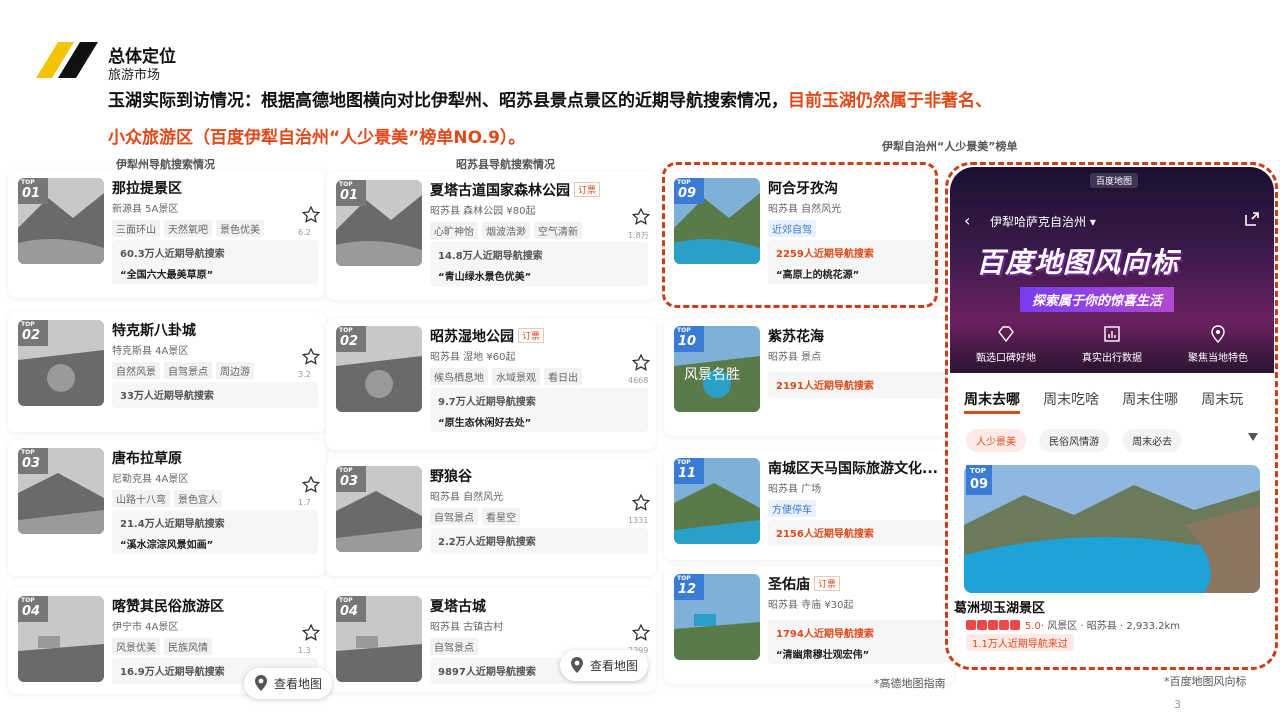 The width and height of the screenshot is (1280, 720). What do you see at coordinates (825, 386) in the screenshot?
I see `nav-search-count: 2191人近期导航搜索` at bounding box center [825, 386].